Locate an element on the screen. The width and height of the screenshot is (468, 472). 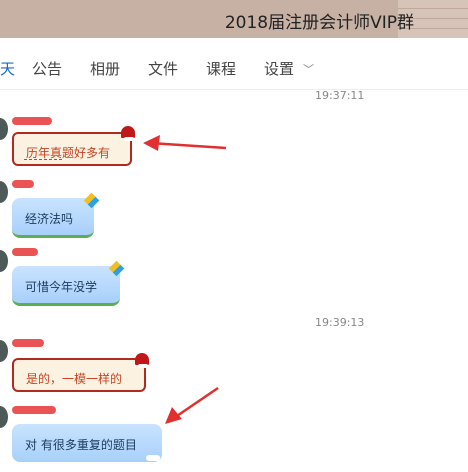
message-bubble: 是的，一模一样的 is located at coordinates (79, 375).